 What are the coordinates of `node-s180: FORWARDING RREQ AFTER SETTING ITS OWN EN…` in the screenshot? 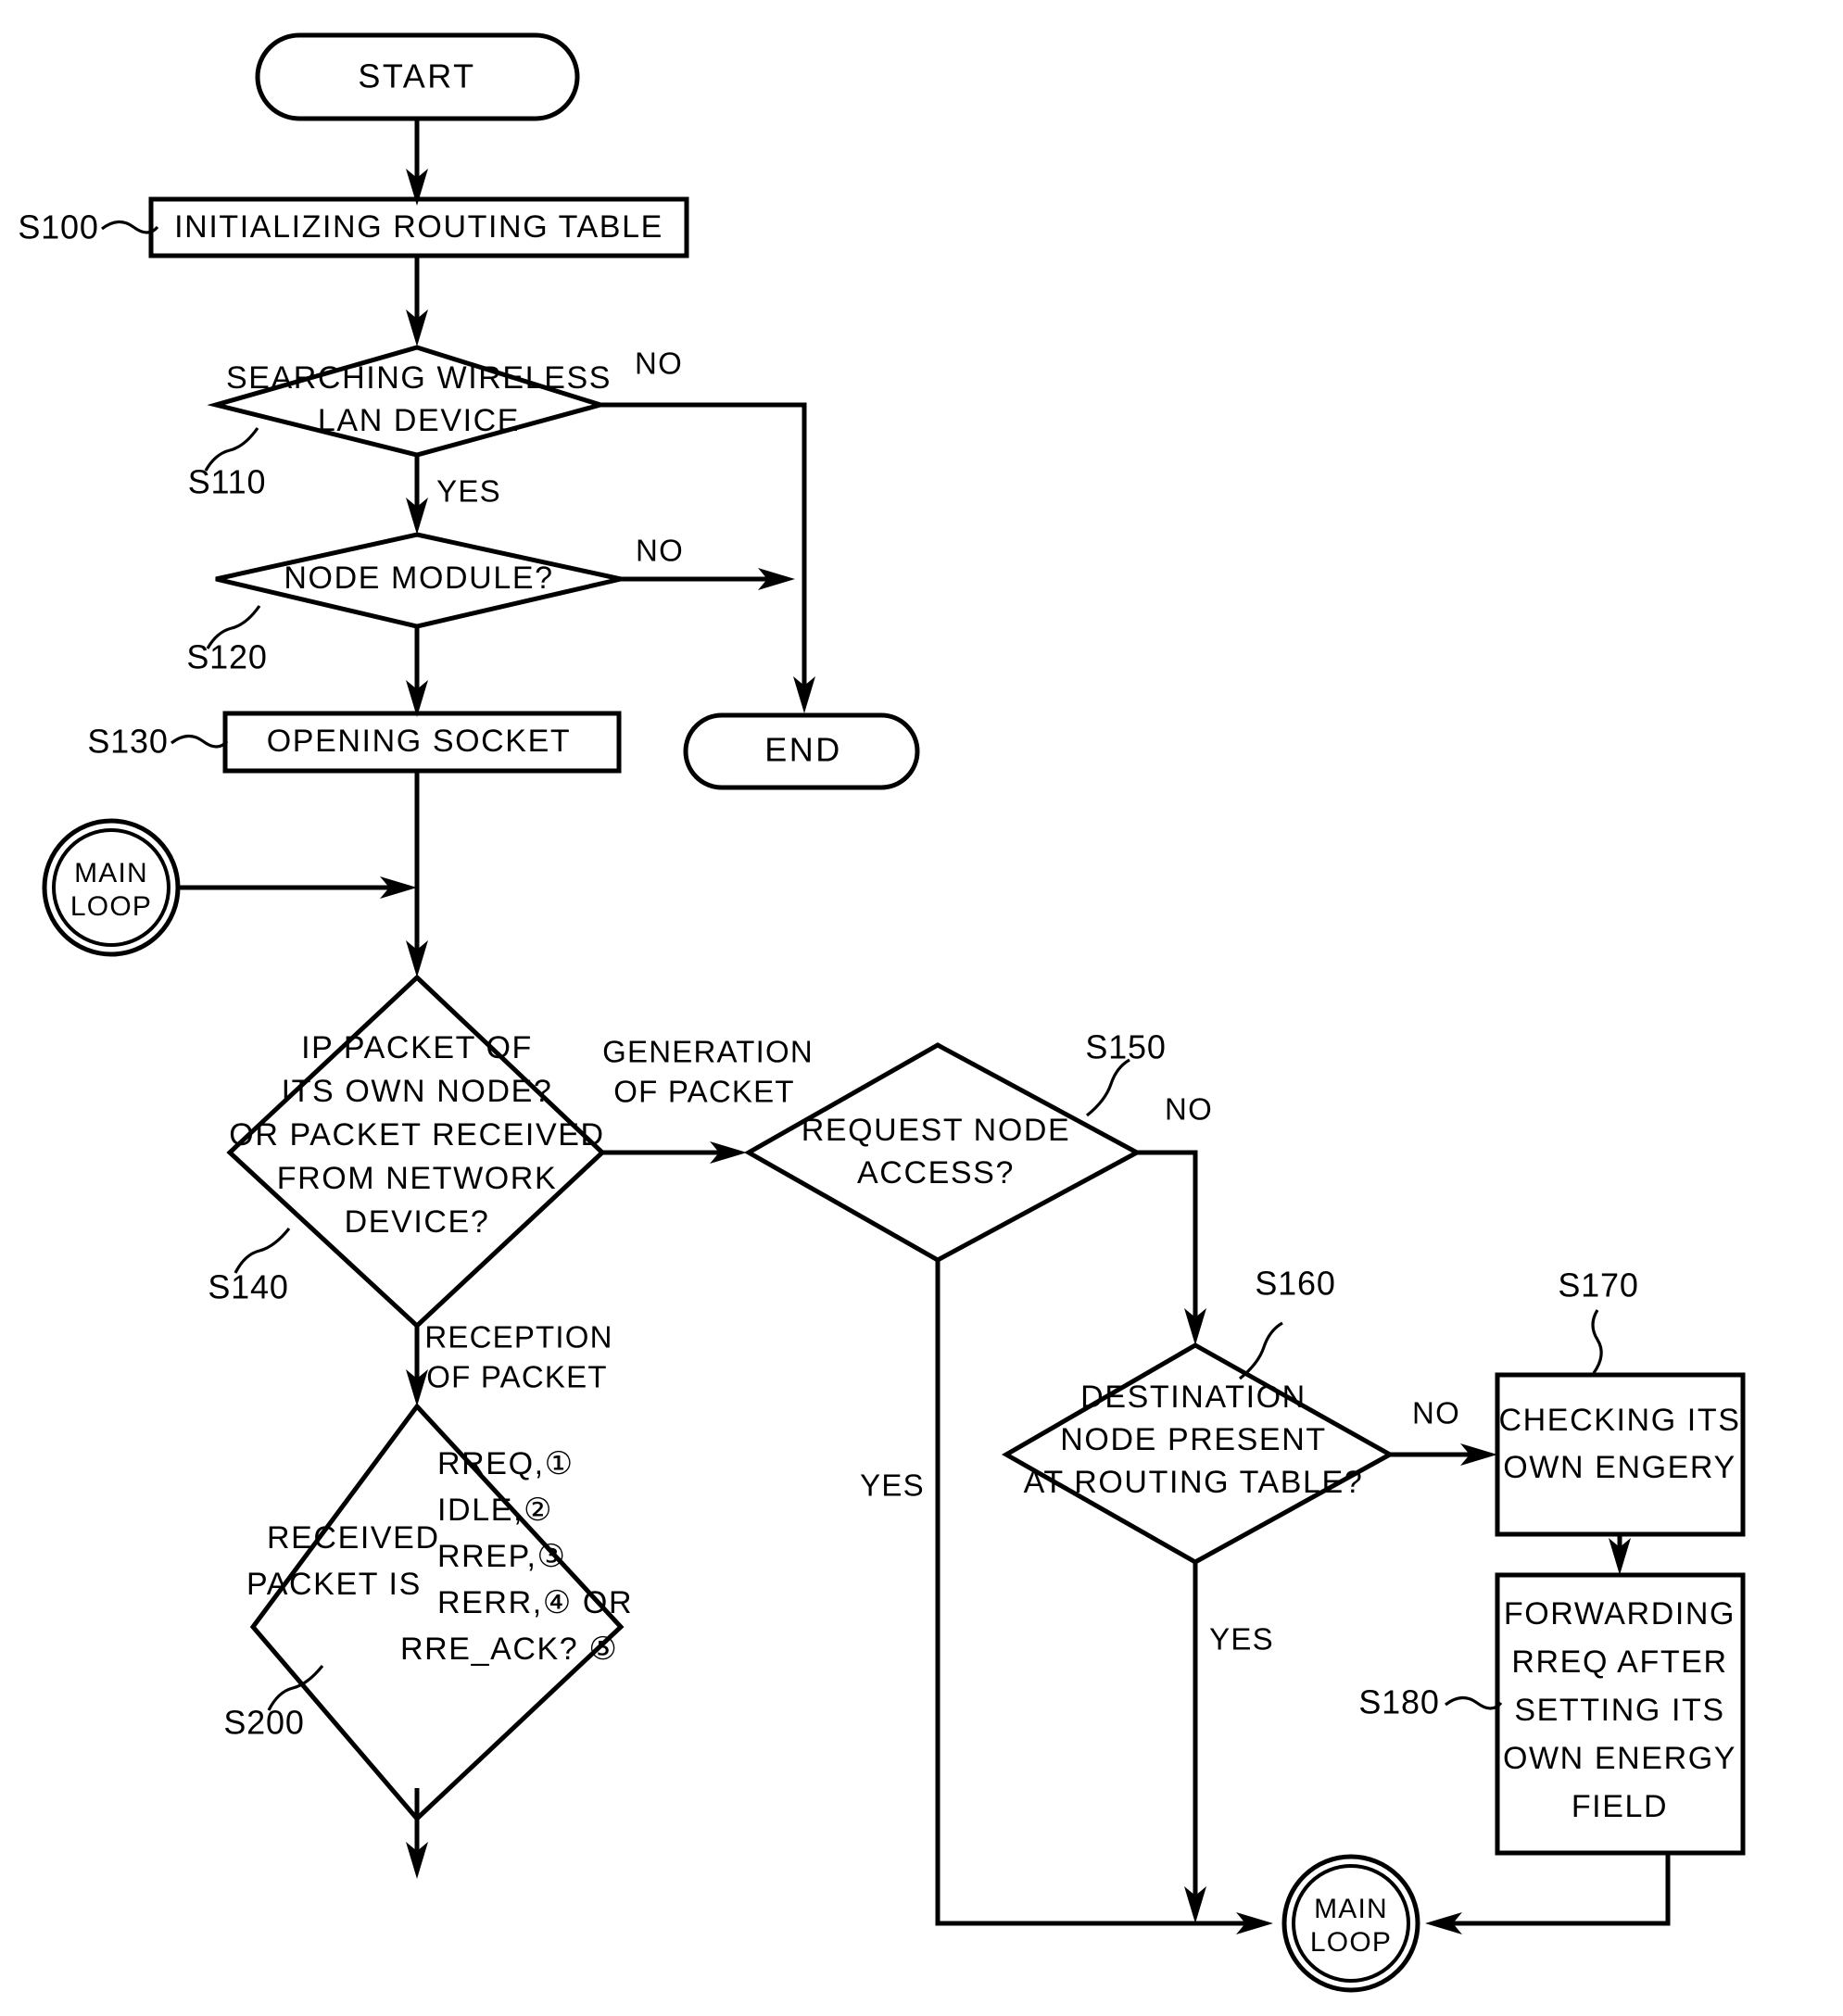 It's located at (1552, 1714).